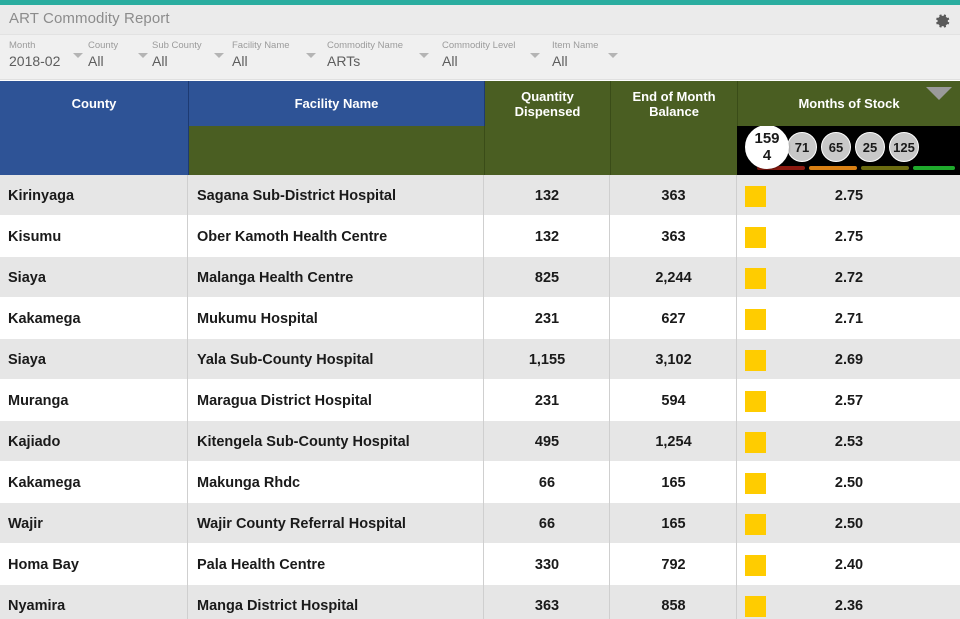 This screenshot has height=619, width=960. What do you see at coordinates (89, 18) in the screenshot?
I see `page-title: ART Commodity Report` at bounding box center [89, 18].